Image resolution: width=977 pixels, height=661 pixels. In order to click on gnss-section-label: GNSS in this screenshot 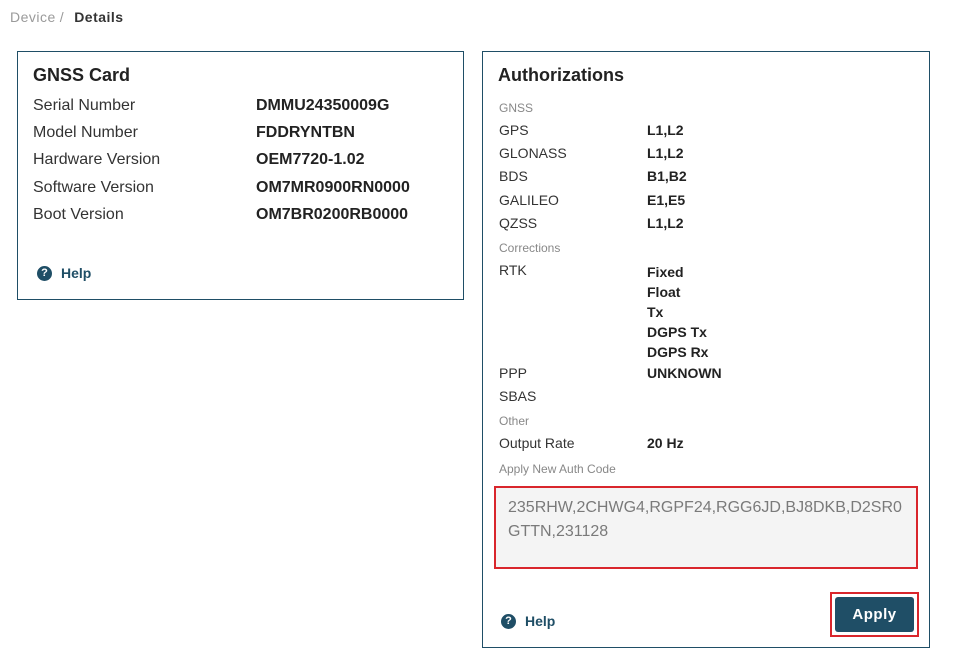, I will do `click(516, 108)`.